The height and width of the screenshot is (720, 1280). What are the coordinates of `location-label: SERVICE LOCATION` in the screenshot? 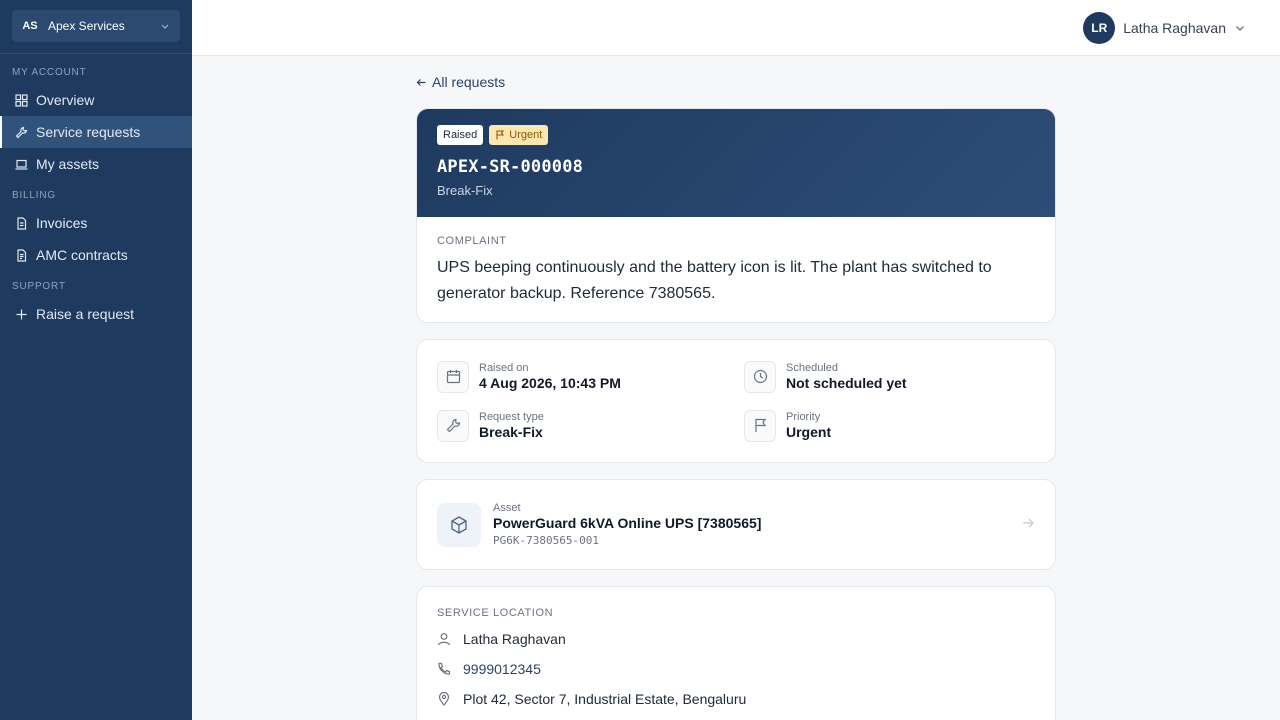 It's located at (495, 613).